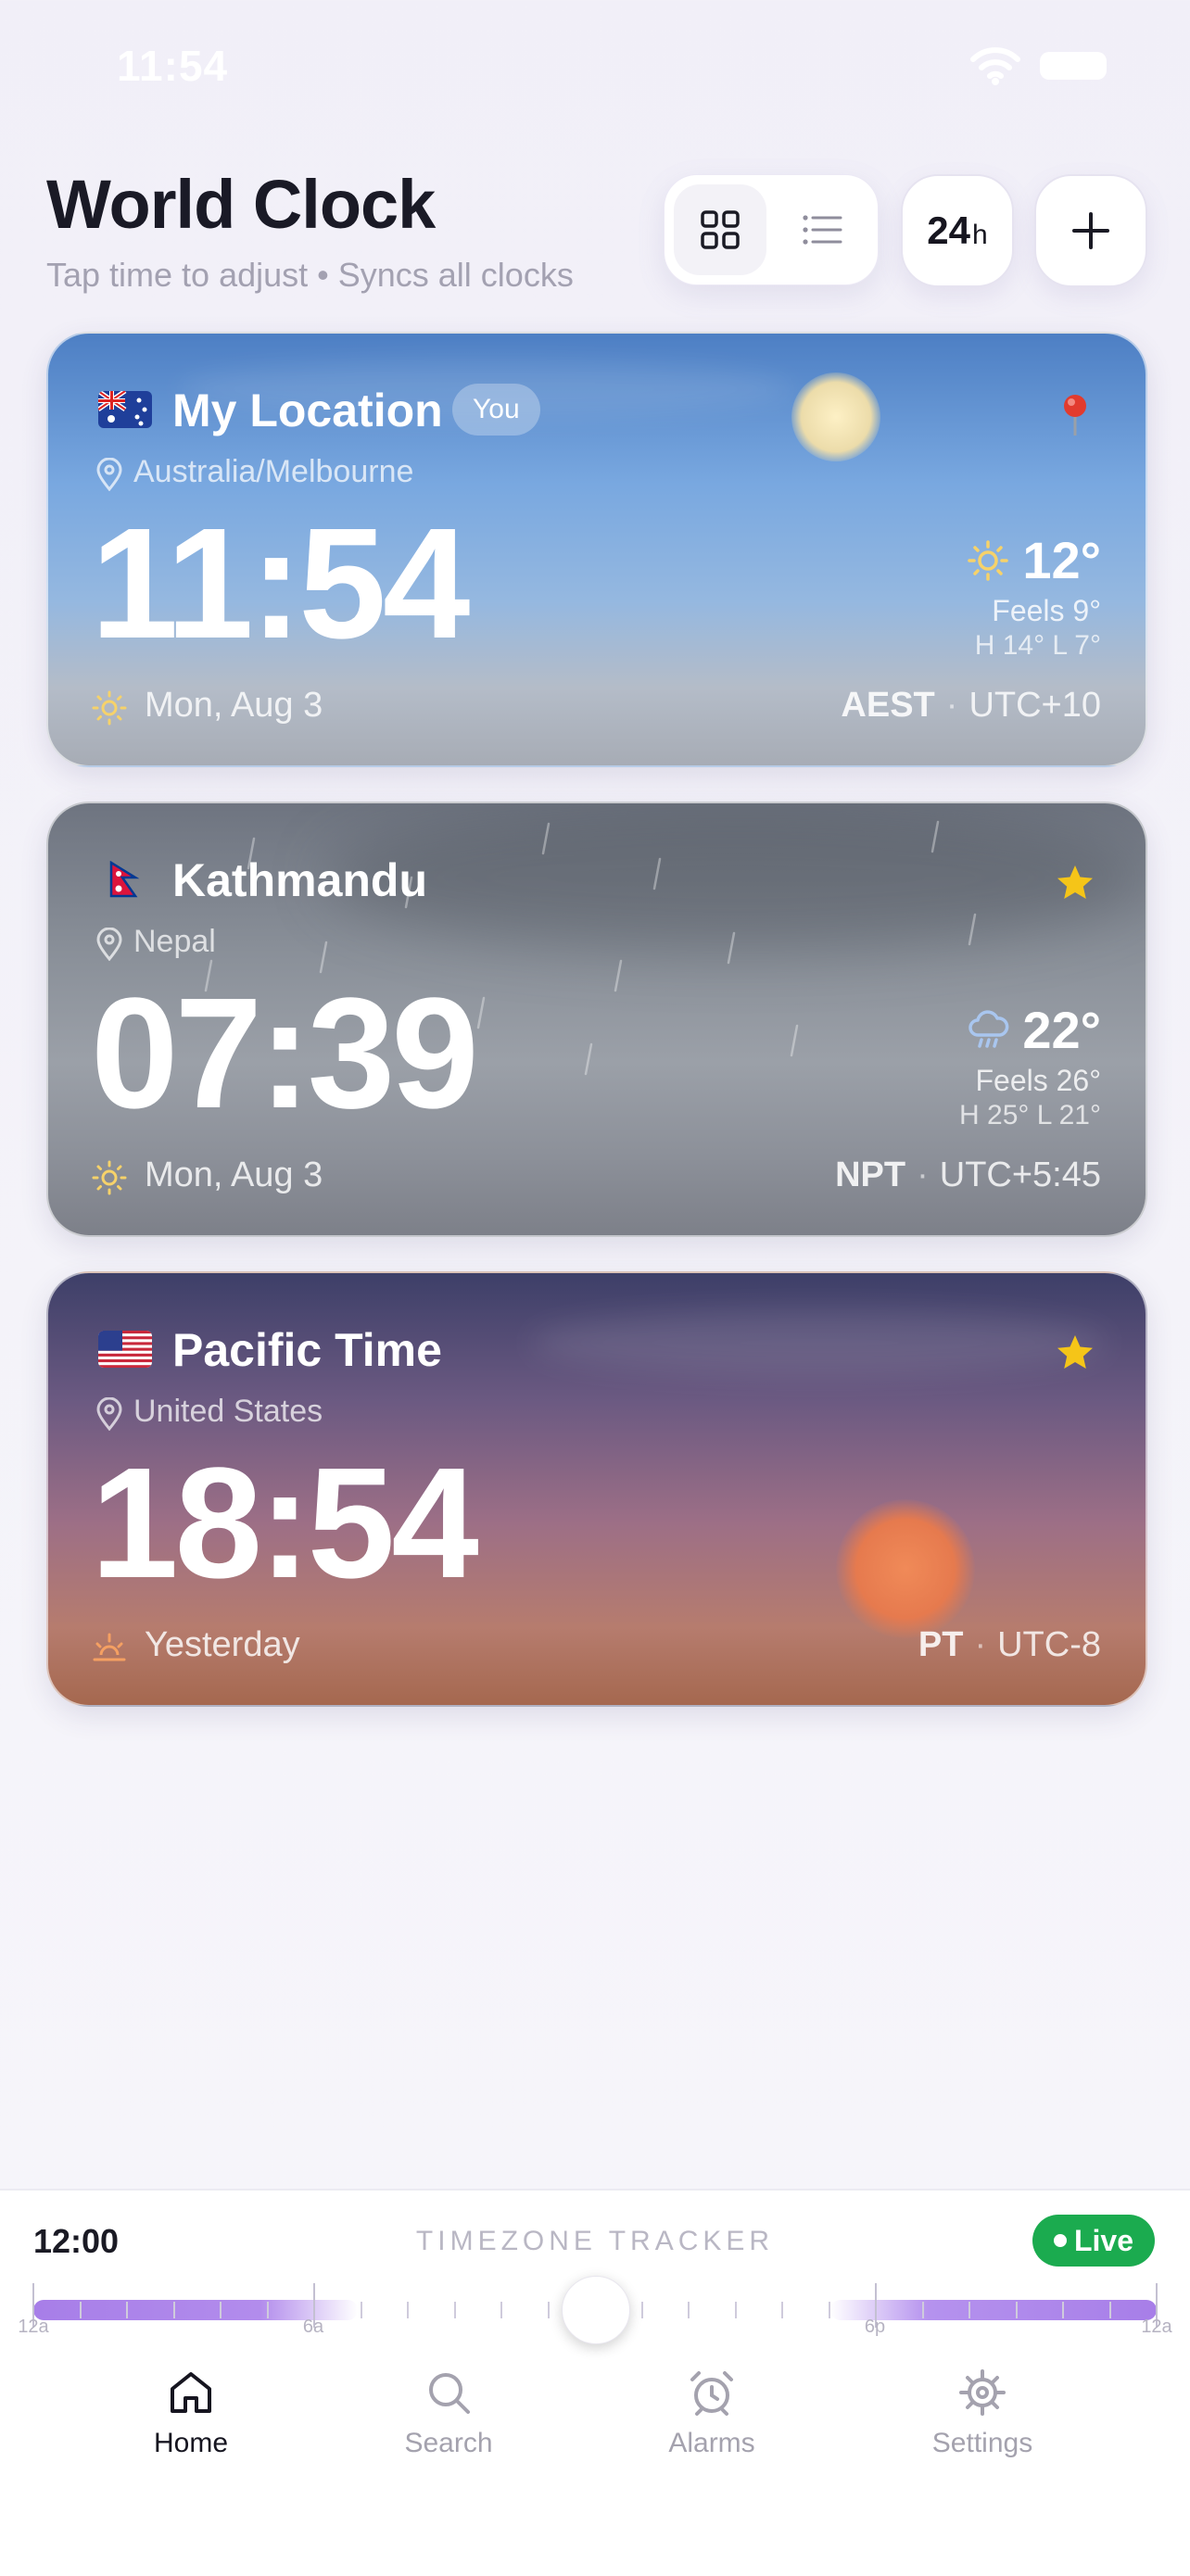 The image size is (1190, 2576). I want to click on clock-time: 07:39, so click(285, 1053).